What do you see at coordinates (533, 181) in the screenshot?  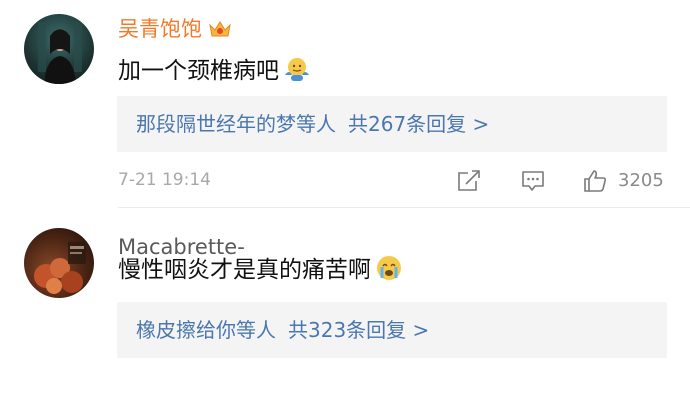 I see `comment-icon` at bounding box center [533, 181].